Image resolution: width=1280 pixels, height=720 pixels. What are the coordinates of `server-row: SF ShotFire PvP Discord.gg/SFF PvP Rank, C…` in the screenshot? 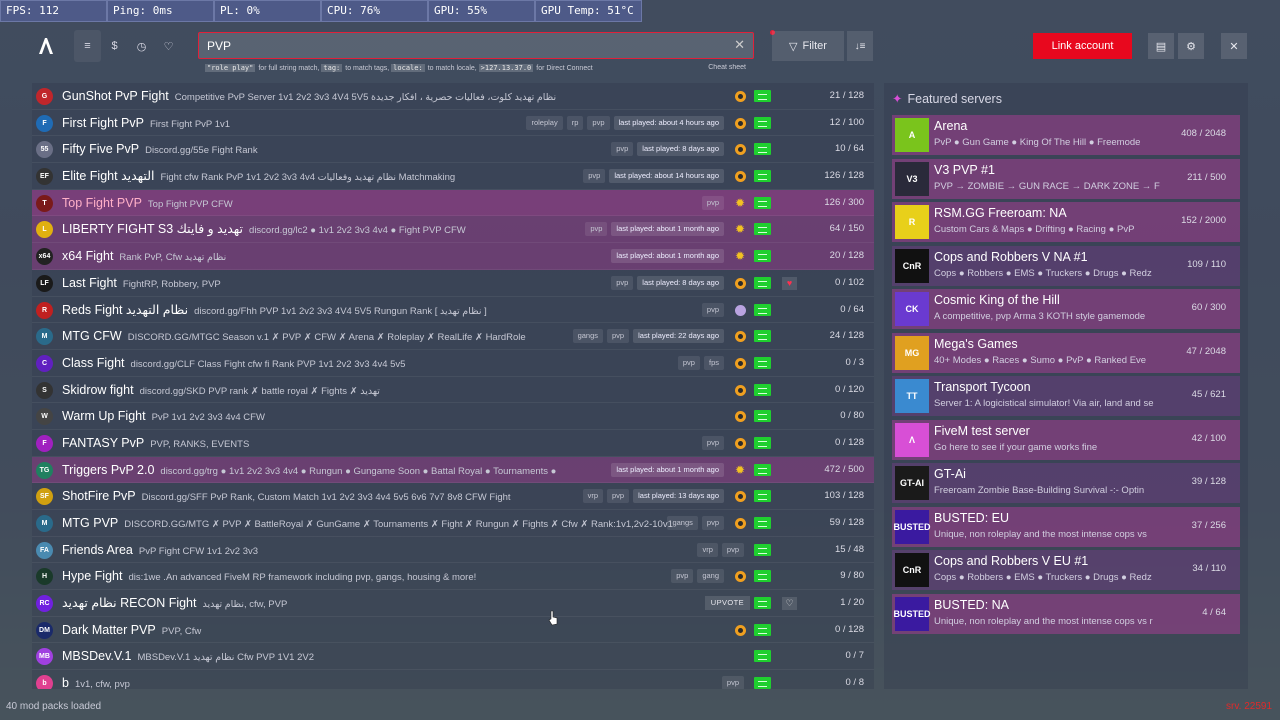 It's located at (453, 496).